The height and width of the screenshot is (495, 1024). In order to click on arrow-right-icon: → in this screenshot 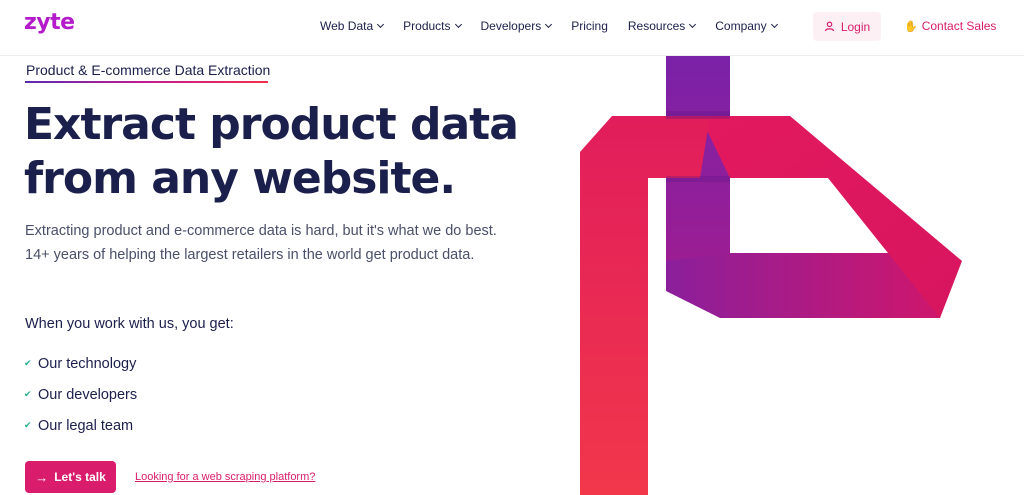, I will do `click(42, 477)`.